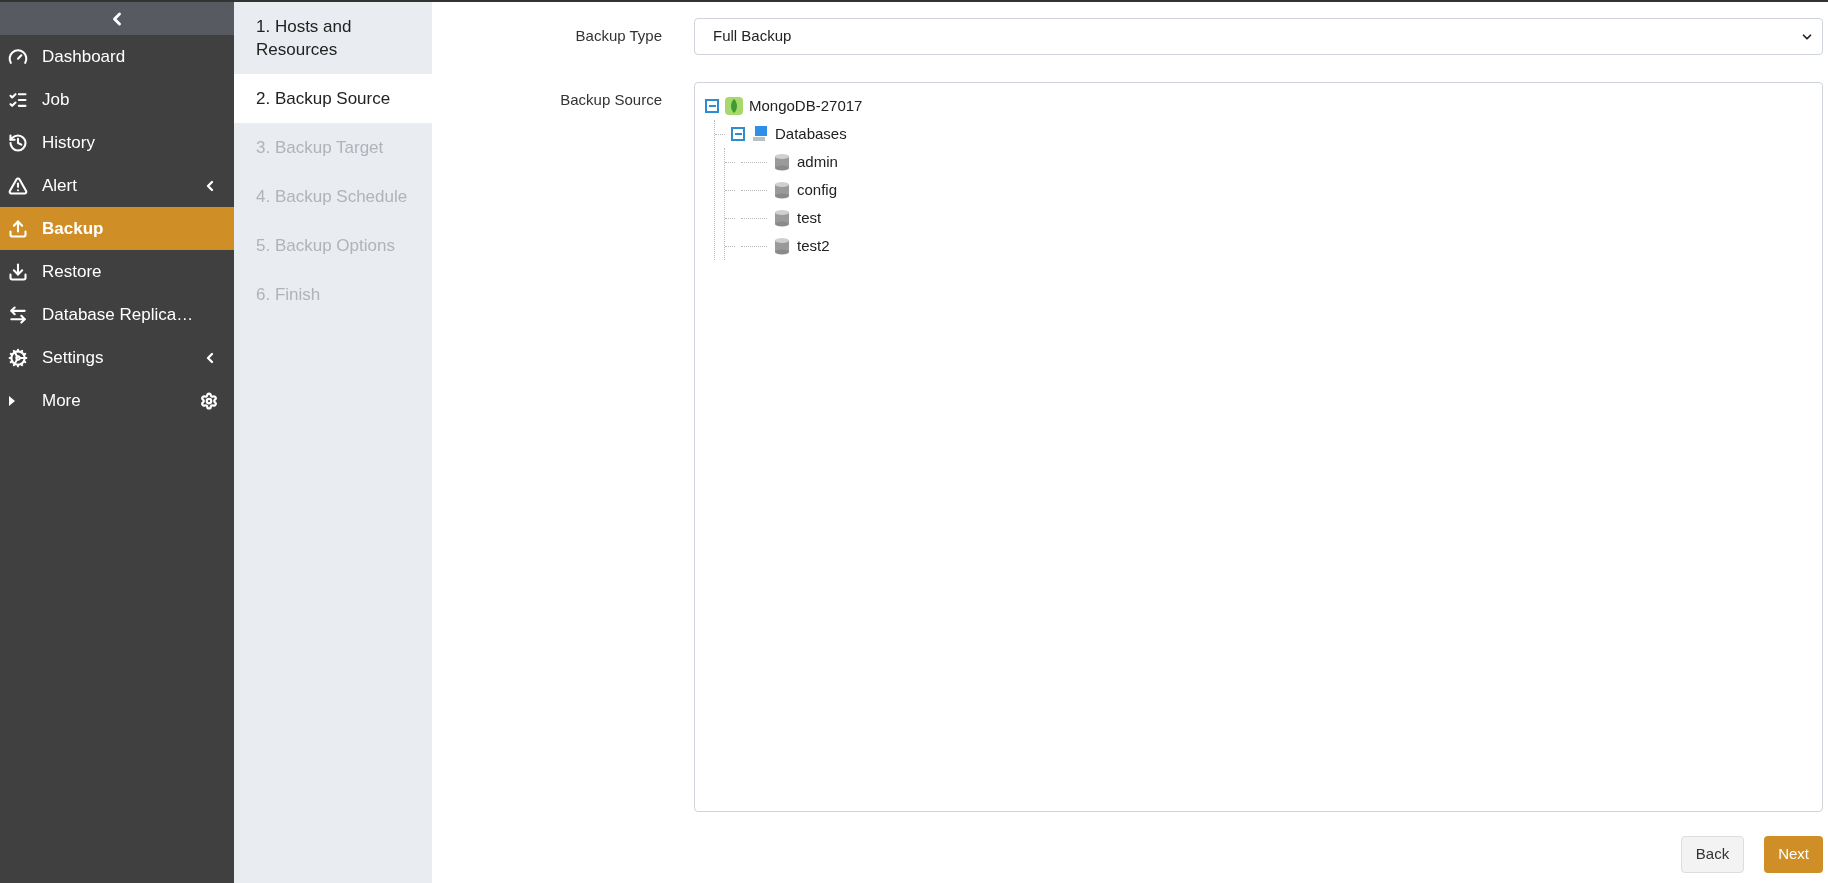 The width and height of the screenshot is (1828, 883). What do you see at coordinates (611, 100) in the screenshot?
I see `field-label: Backup Source` at bounding box center [611, 100].